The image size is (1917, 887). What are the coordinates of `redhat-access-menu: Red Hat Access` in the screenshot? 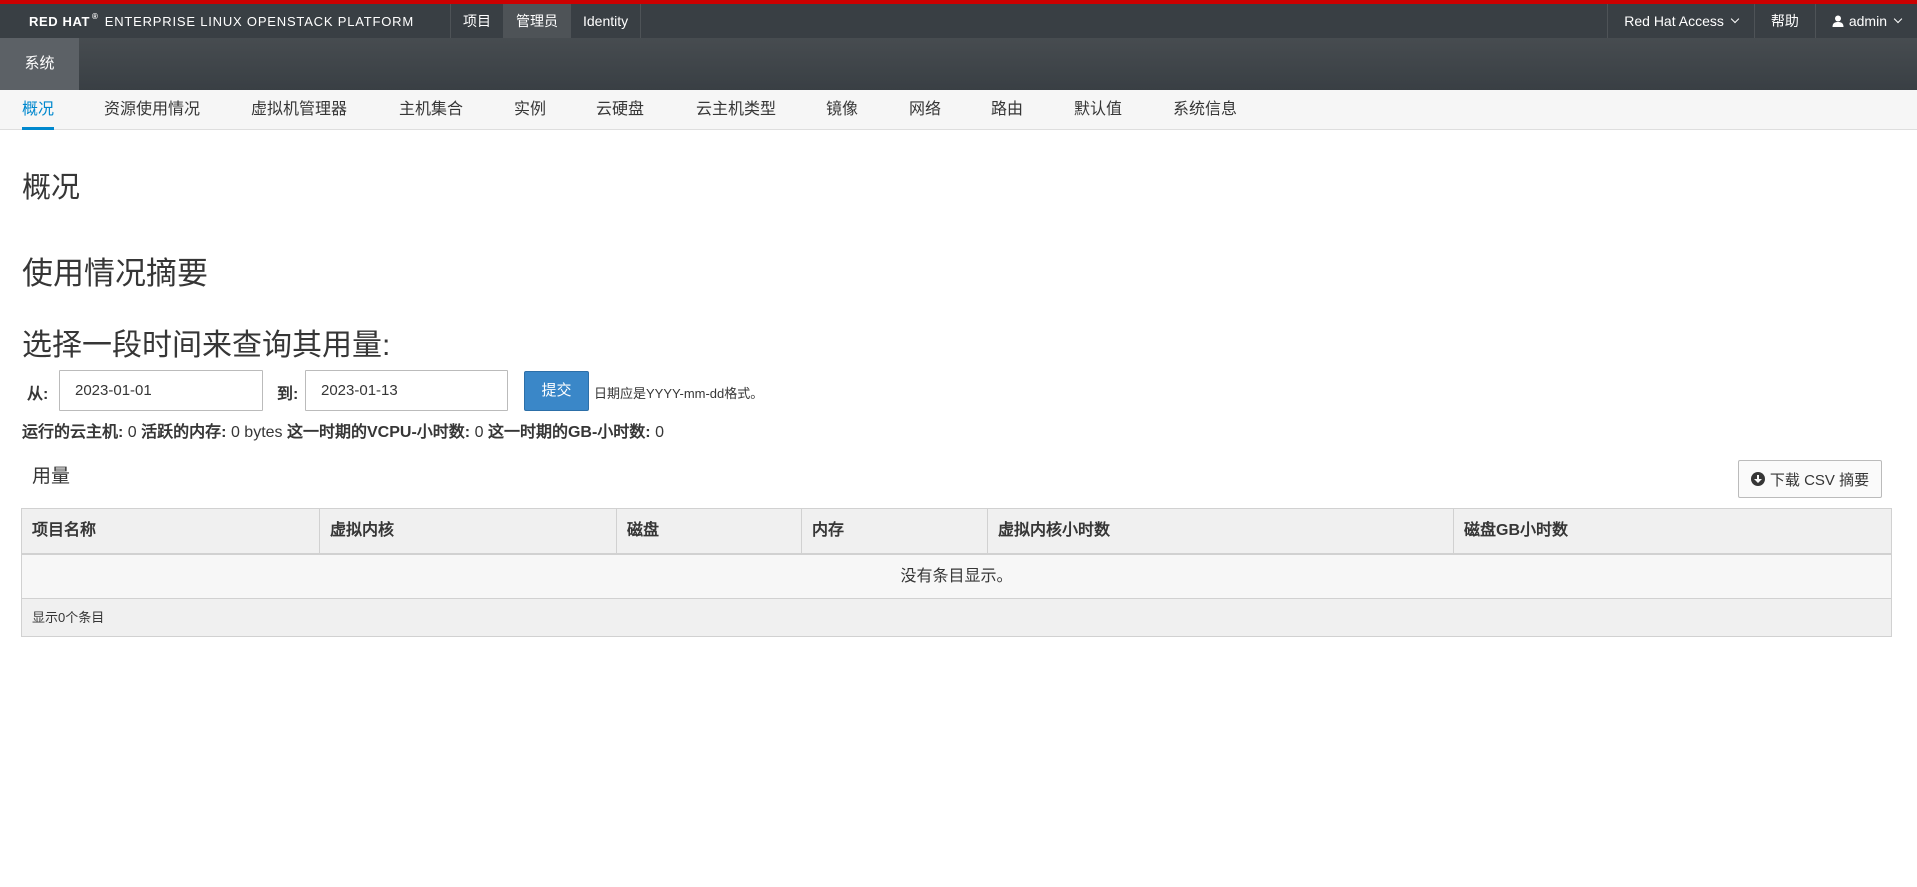 It's located at (1680, 21).